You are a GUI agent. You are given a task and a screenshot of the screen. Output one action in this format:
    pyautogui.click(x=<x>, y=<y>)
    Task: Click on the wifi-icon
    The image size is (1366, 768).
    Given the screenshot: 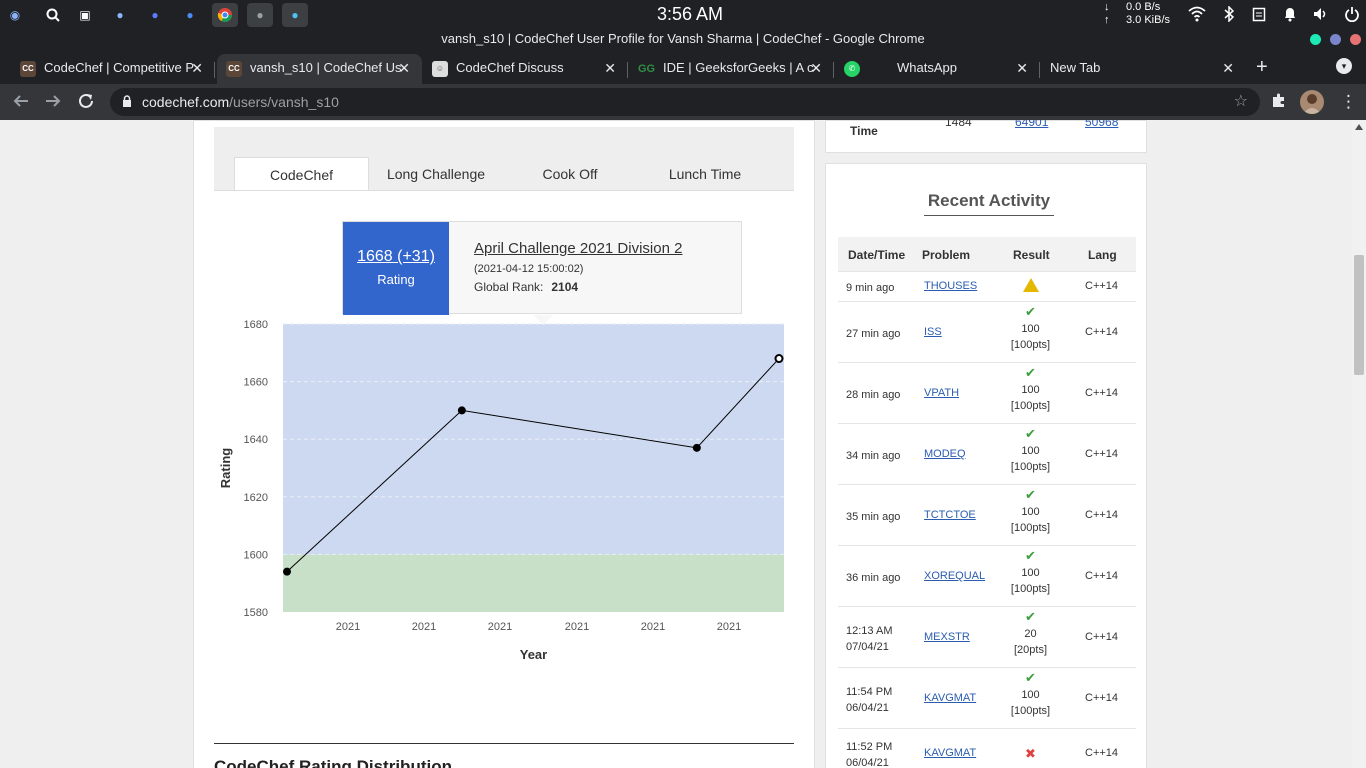 What is the action you would take?
    pyautogui.click(x=1197, y=16)
    